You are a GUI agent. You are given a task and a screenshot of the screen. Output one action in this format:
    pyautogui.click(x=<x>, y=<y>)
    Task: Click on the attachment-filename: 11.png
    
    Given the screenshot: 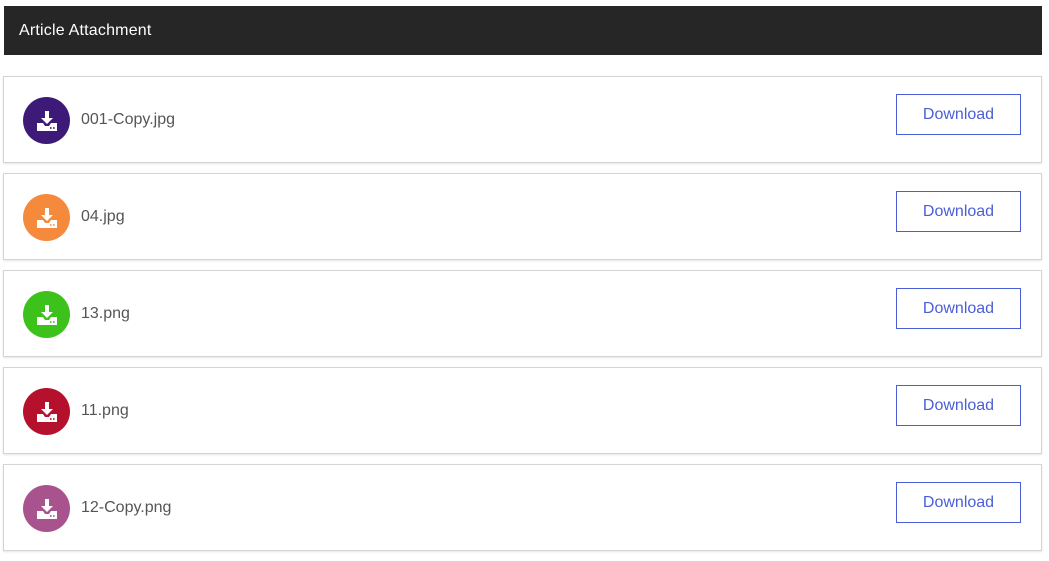 What is the action you would take?
    pyautogui.click(x=105, y=410)
    